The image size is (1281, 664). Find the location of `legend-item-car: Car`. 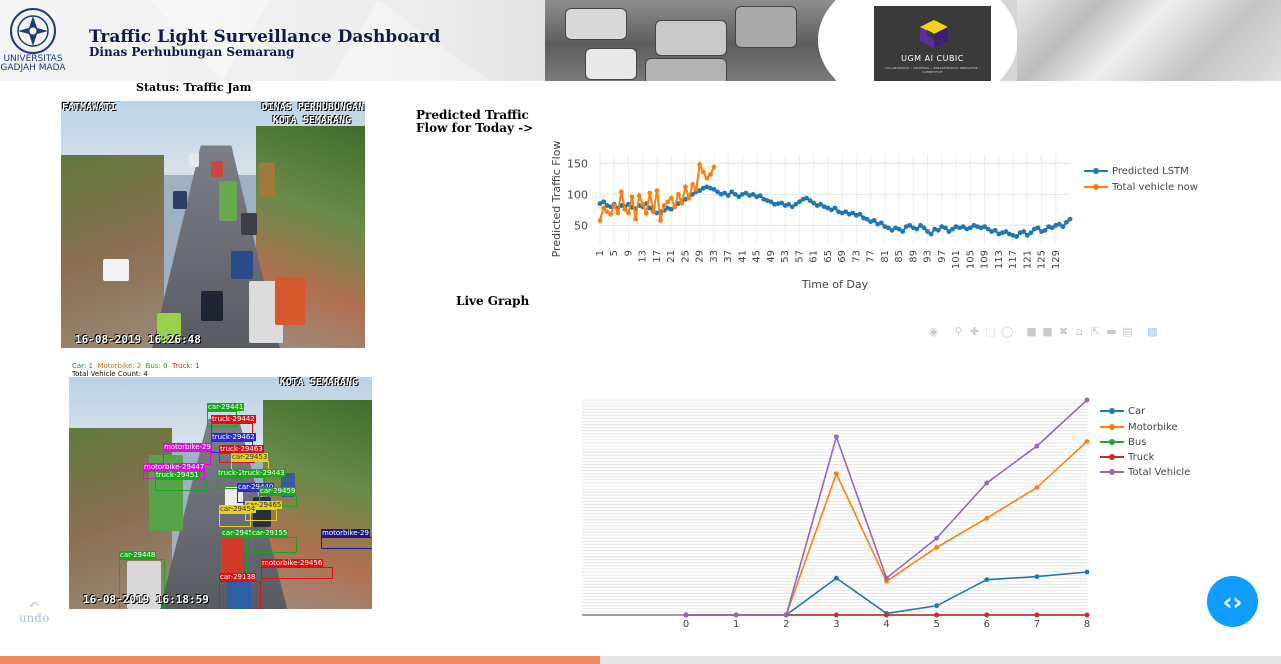

legend-item-car: Car is located at coordinates (1122, 411).